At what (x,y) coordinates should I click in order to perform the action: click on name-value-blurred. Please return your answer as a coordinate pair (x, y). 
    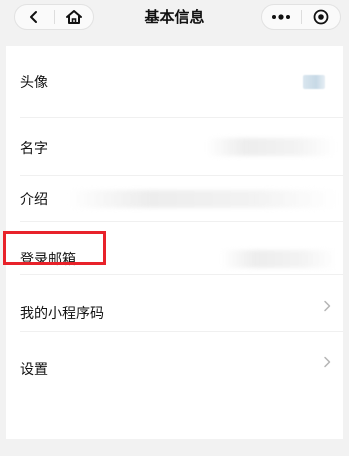
    Looking at the image, I should click on (271, 147).